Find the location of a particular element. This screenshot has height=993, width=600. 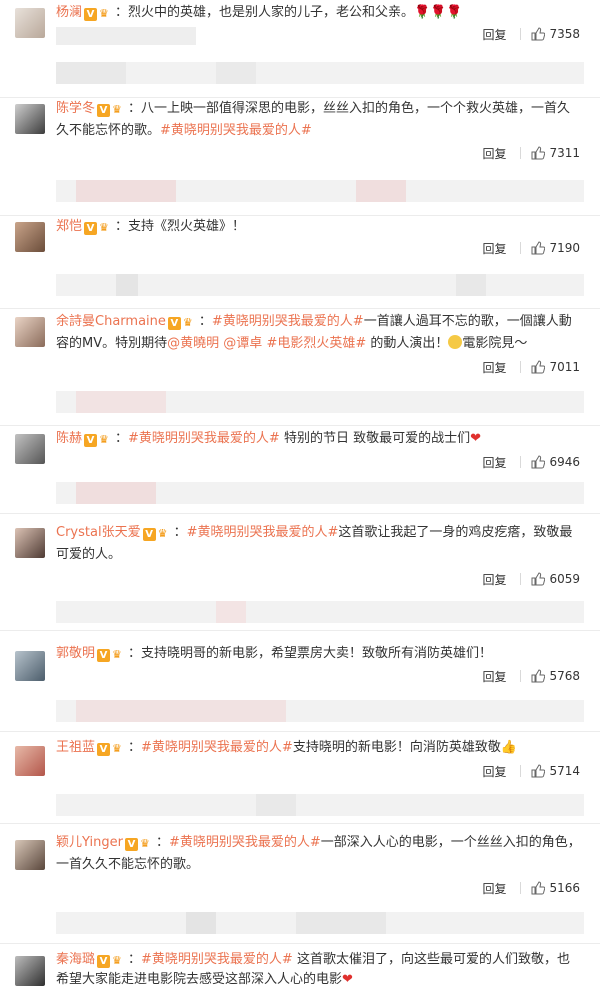

comment-body: 支持晓明的新电影！向消防英雄致敬 is located at coordinates (396, 747).